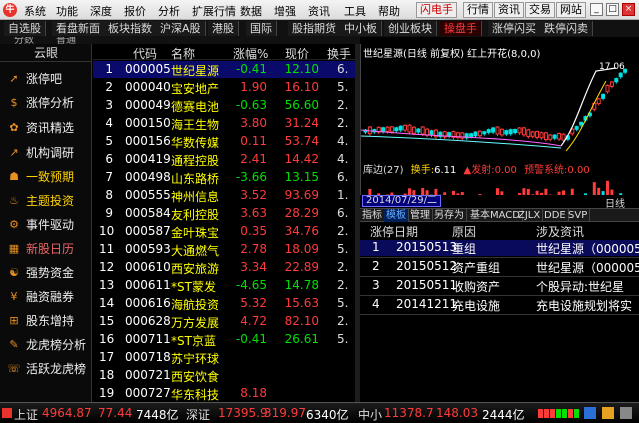 The height and width of the screenshot is (423, 639). Describe the element at coordinates (596, 9) in the screenshot. I see `minimize-icon: _` at that location.